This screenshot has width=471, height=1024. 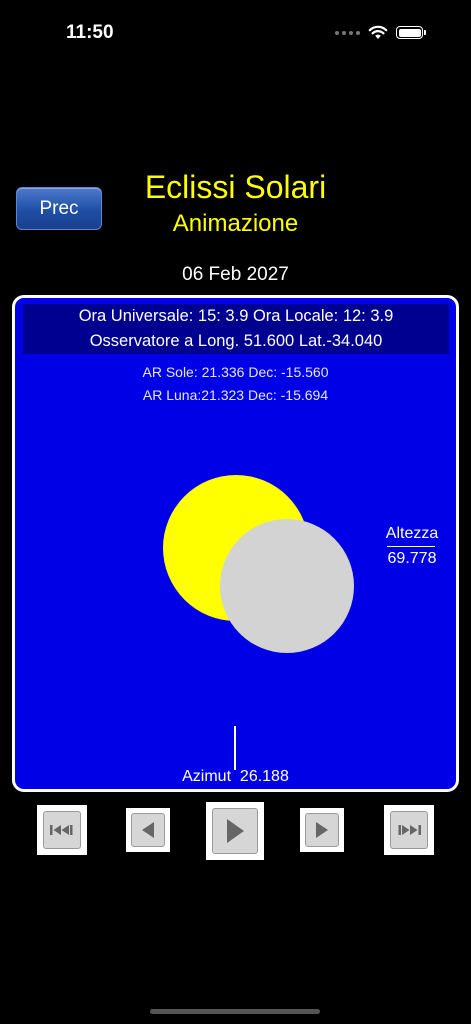 I want to click on step-back-icon, so click(x=148, y=830).